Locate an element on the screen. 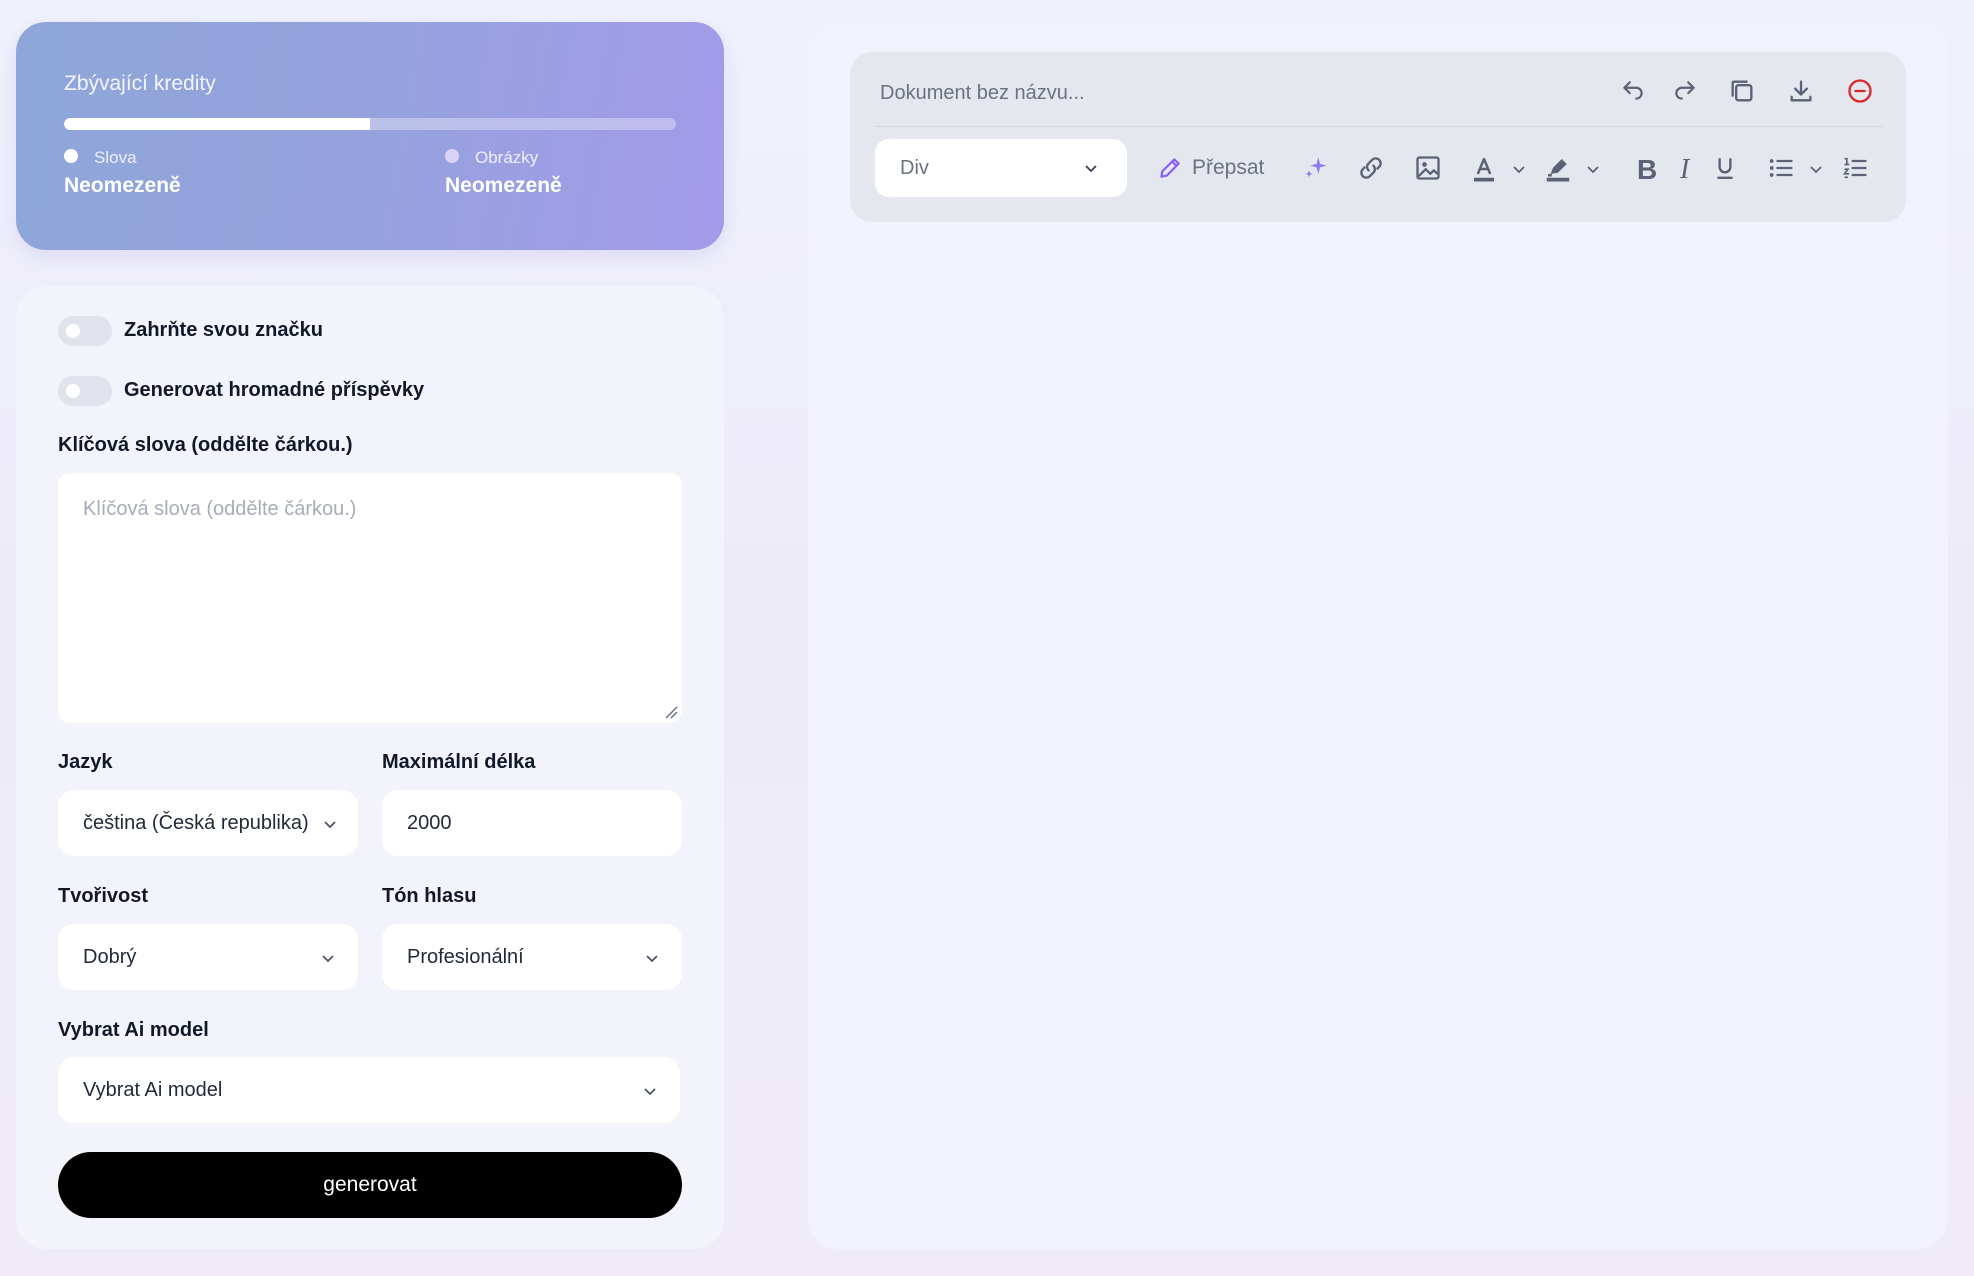  undo-icon is located at coordinates (1633, 91).